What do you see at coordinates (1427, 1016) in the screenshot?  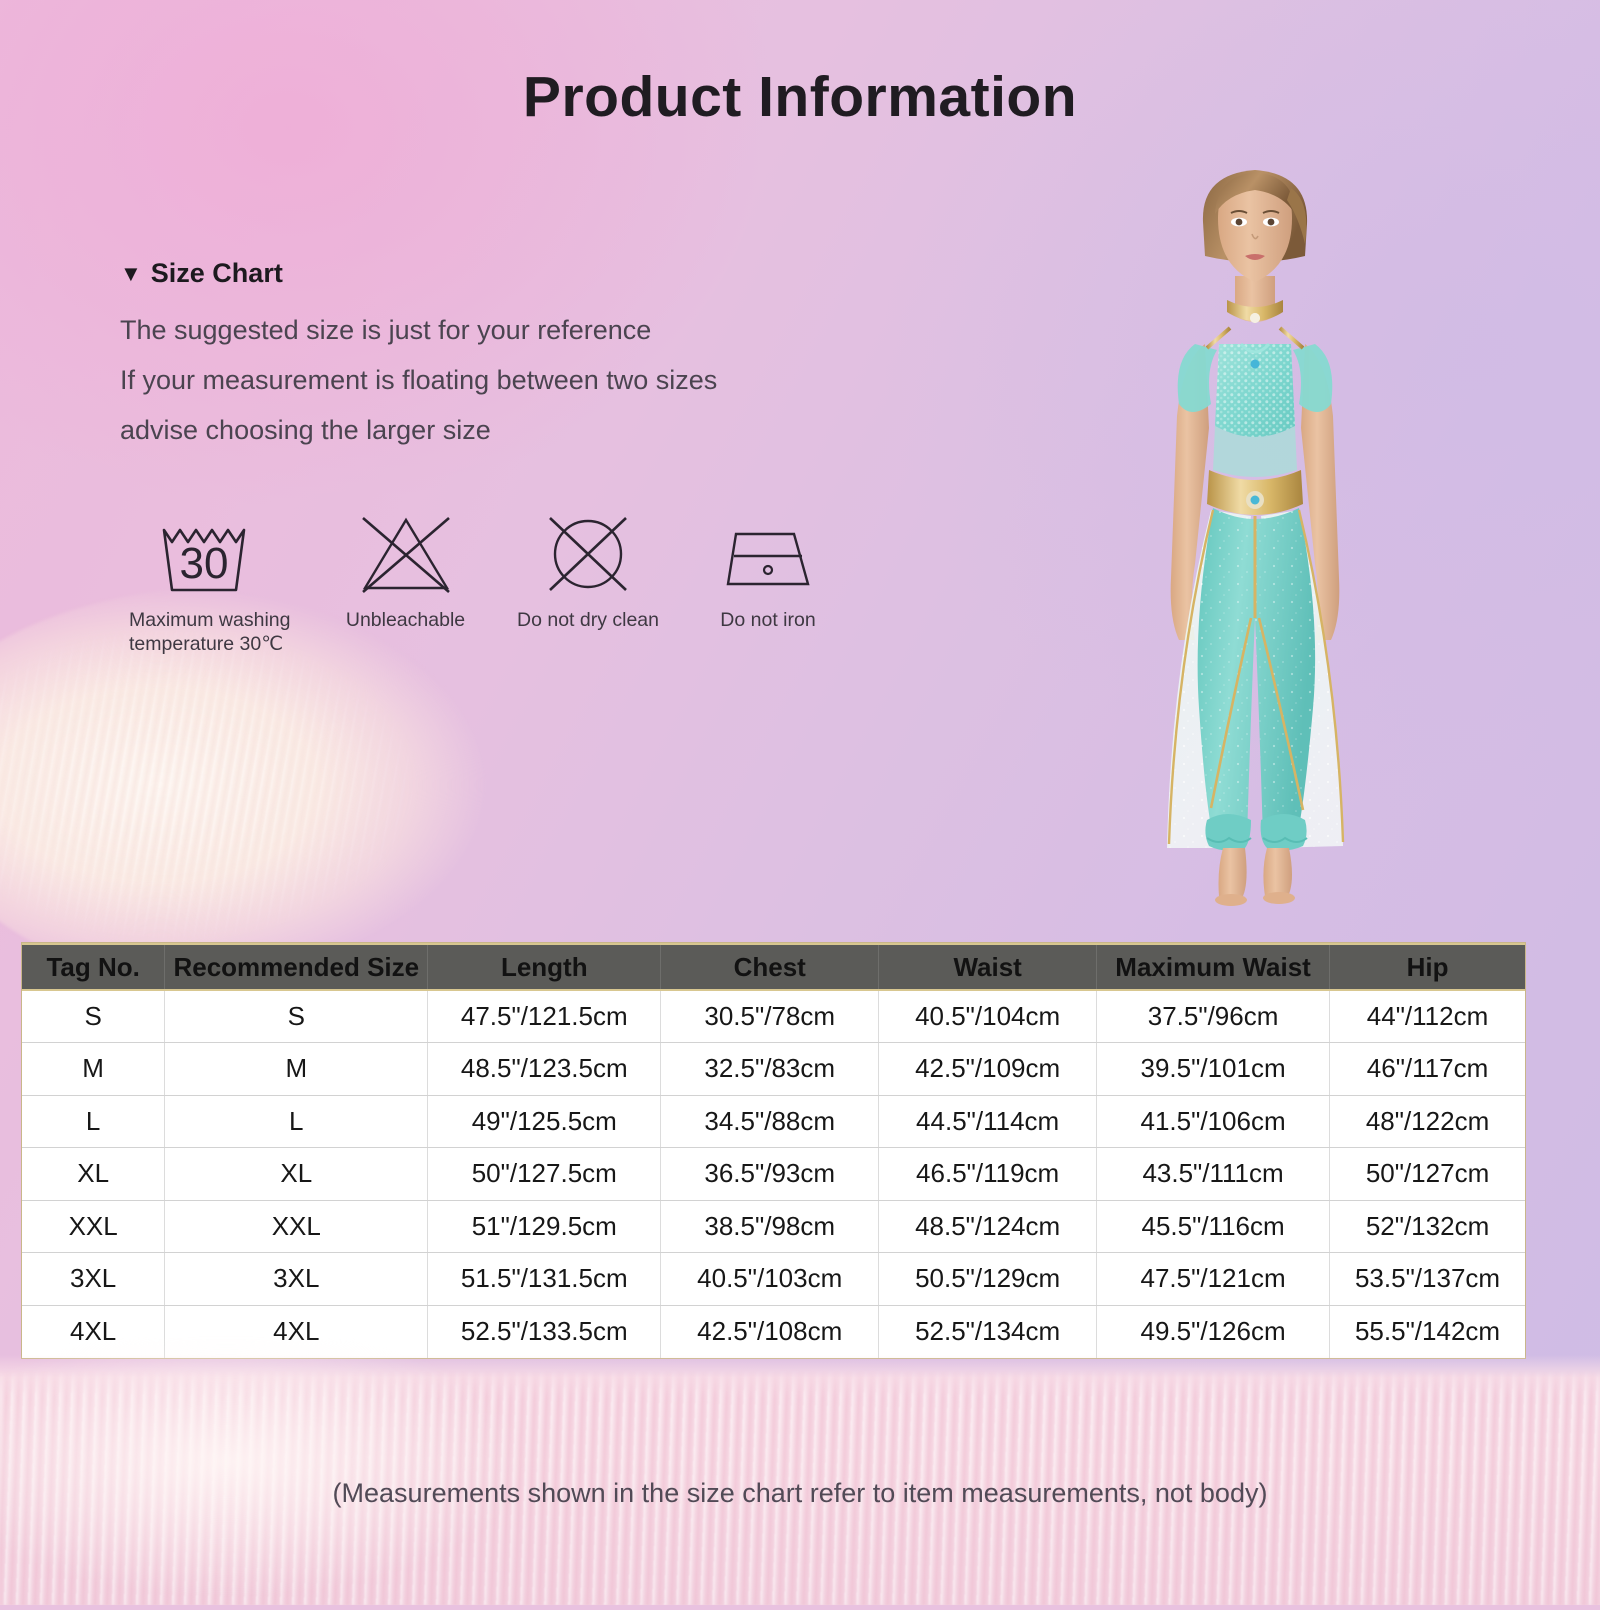 I see `cell-hip: 44"/112cm` at bounding box center [1427, 1016].